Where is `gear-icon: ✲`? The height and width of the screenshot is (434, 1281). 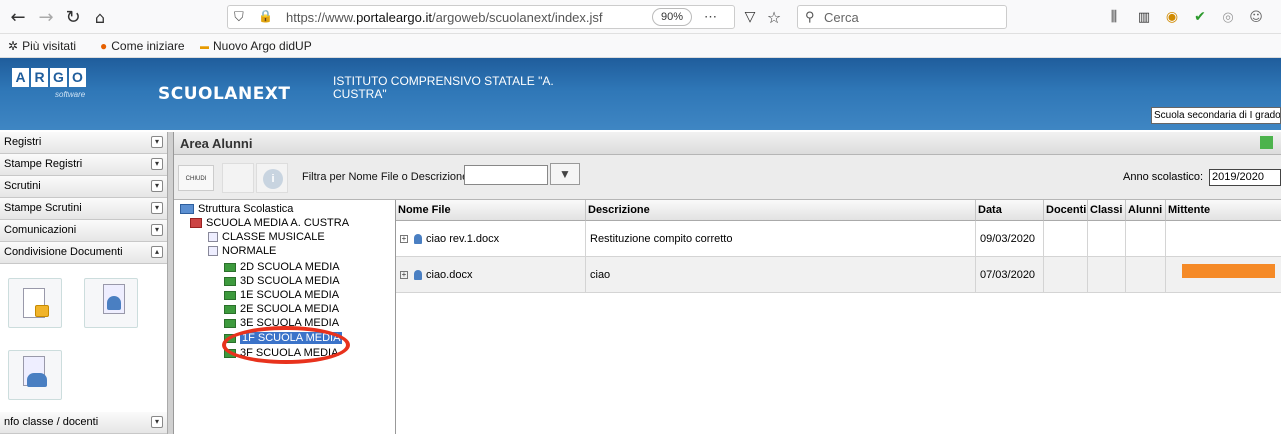
gear-icon: ✲ is located at coordinates (13, 46).